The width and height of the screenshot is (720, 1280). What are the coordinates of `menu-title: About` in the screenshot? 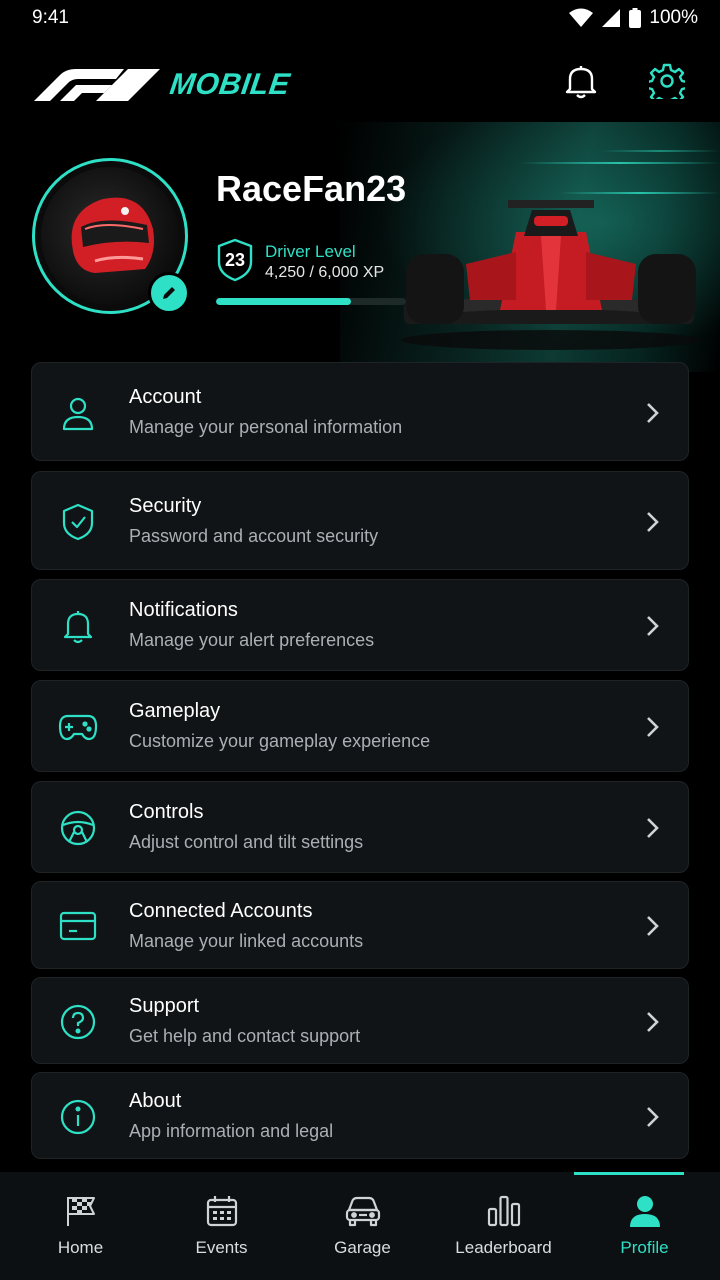 It's located at (155, 1101).